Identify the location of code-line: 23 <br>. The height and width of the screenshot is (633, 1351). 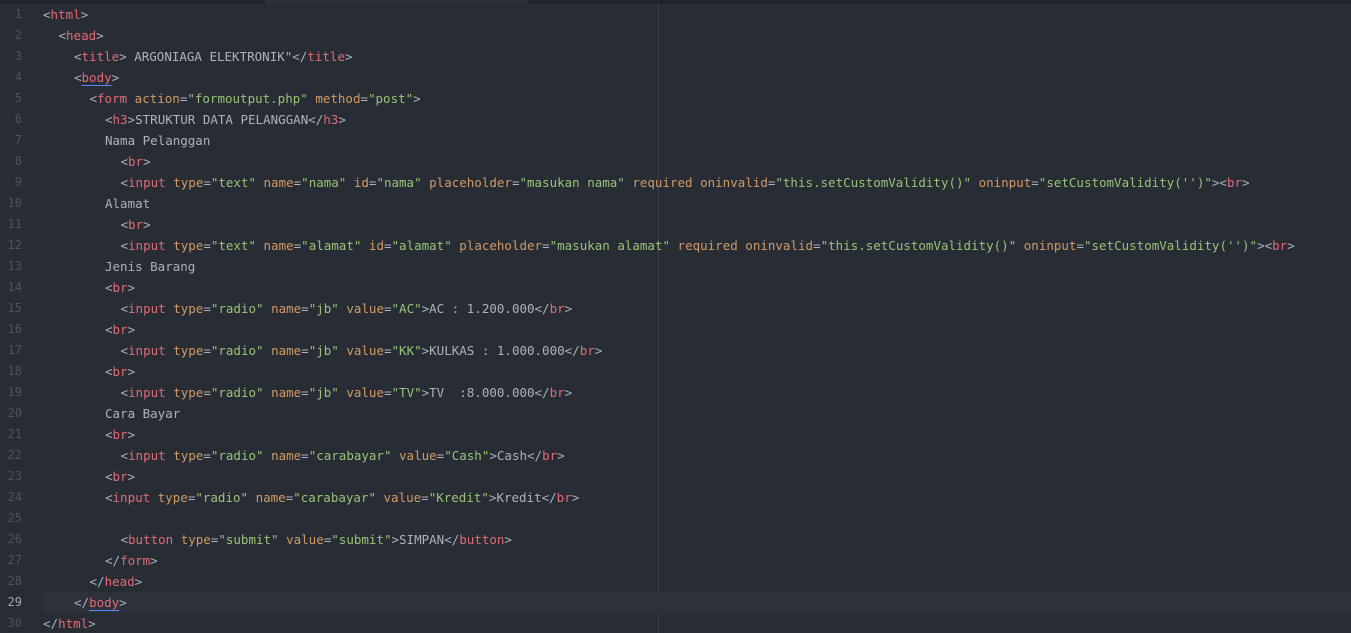
(675, 476).